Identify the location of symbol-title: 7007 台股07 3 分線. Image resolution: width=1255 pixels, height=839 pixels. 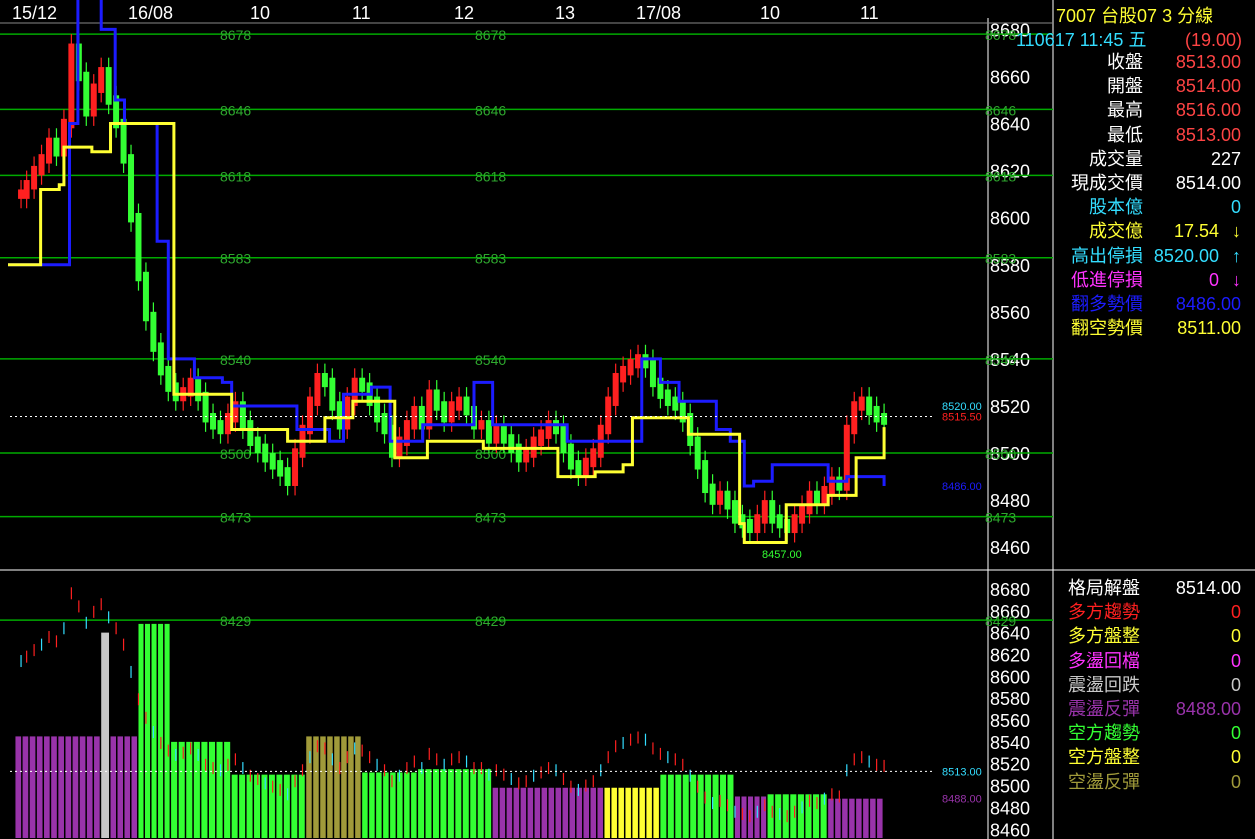
(1135, 16).